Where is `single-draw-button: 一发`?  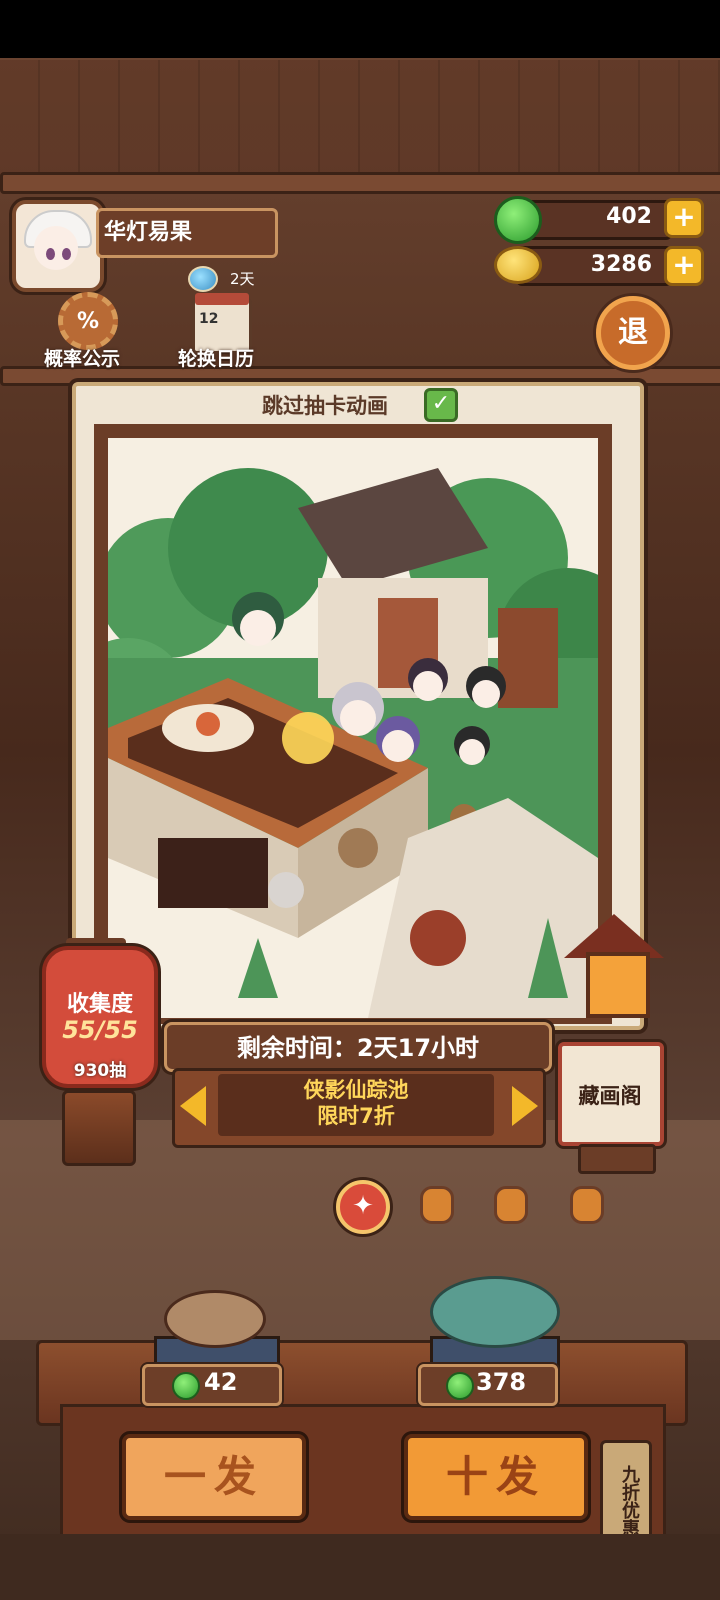 single-draw-button: 一发 is located at coordinates (214, 1477).